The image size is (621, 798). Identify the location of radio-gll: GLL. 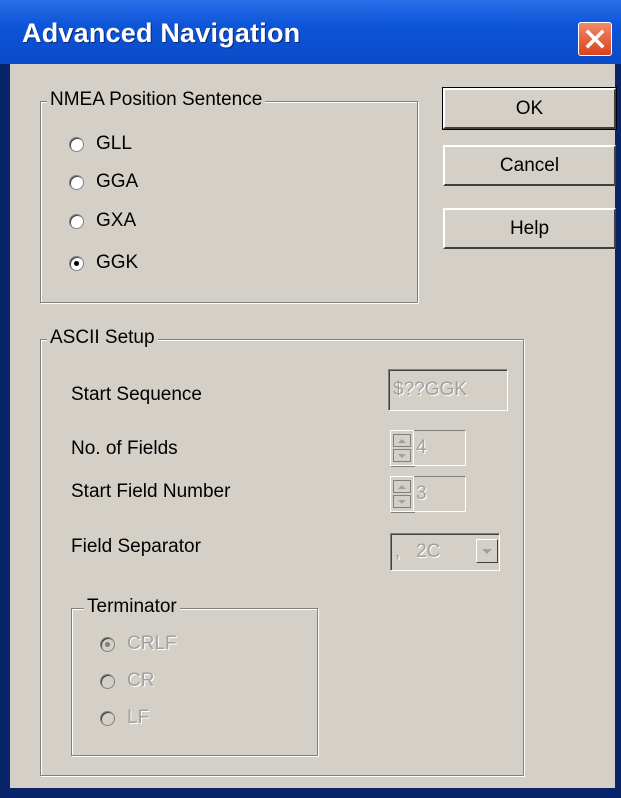
(100, 144).